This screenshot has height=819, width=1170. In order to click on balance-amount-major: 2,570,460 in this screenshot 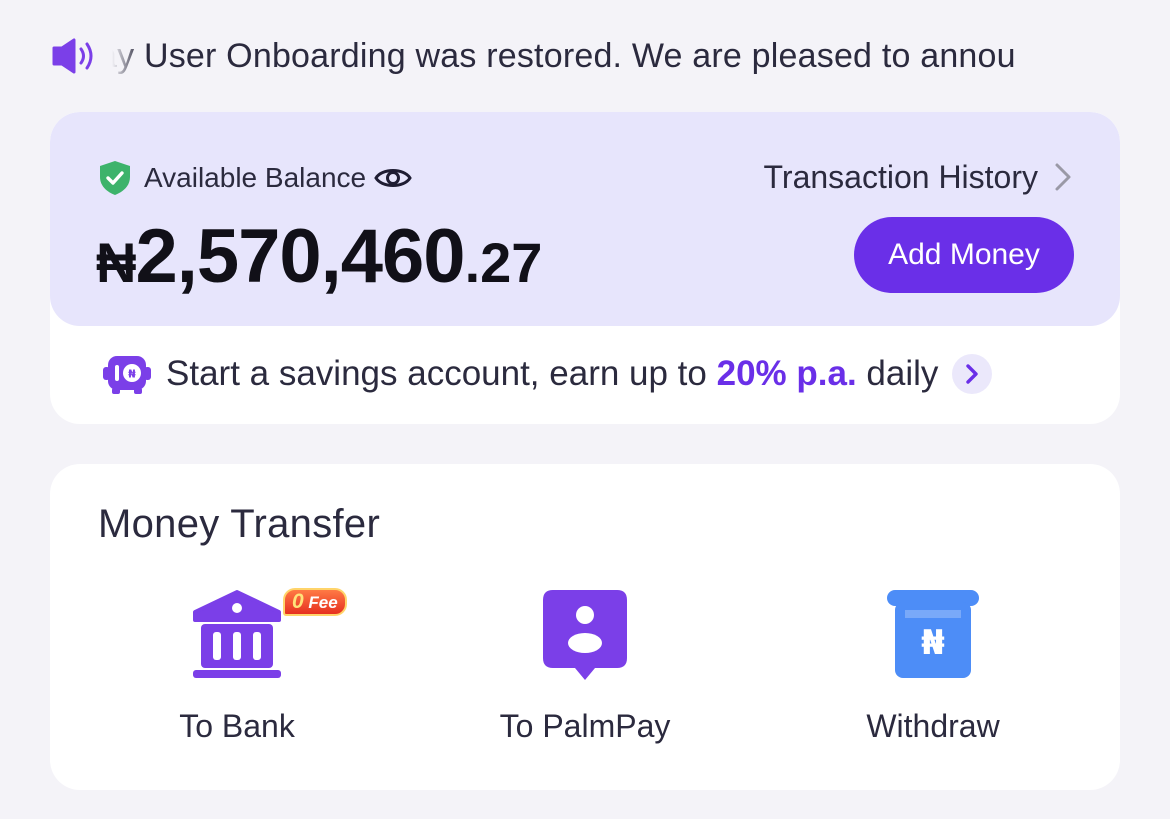, I will do `click(300, 256)`.